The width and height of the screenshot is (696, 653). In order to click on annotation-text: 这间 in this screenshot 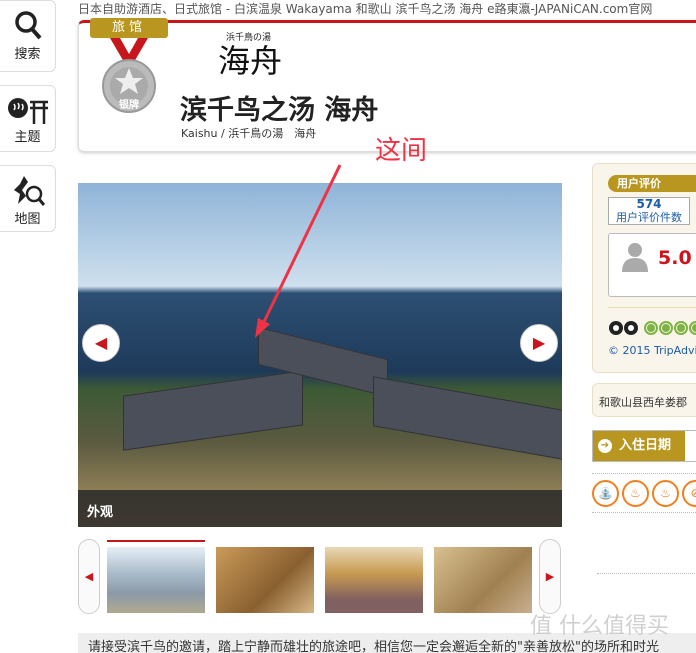, I will do `click(401, 148)`.